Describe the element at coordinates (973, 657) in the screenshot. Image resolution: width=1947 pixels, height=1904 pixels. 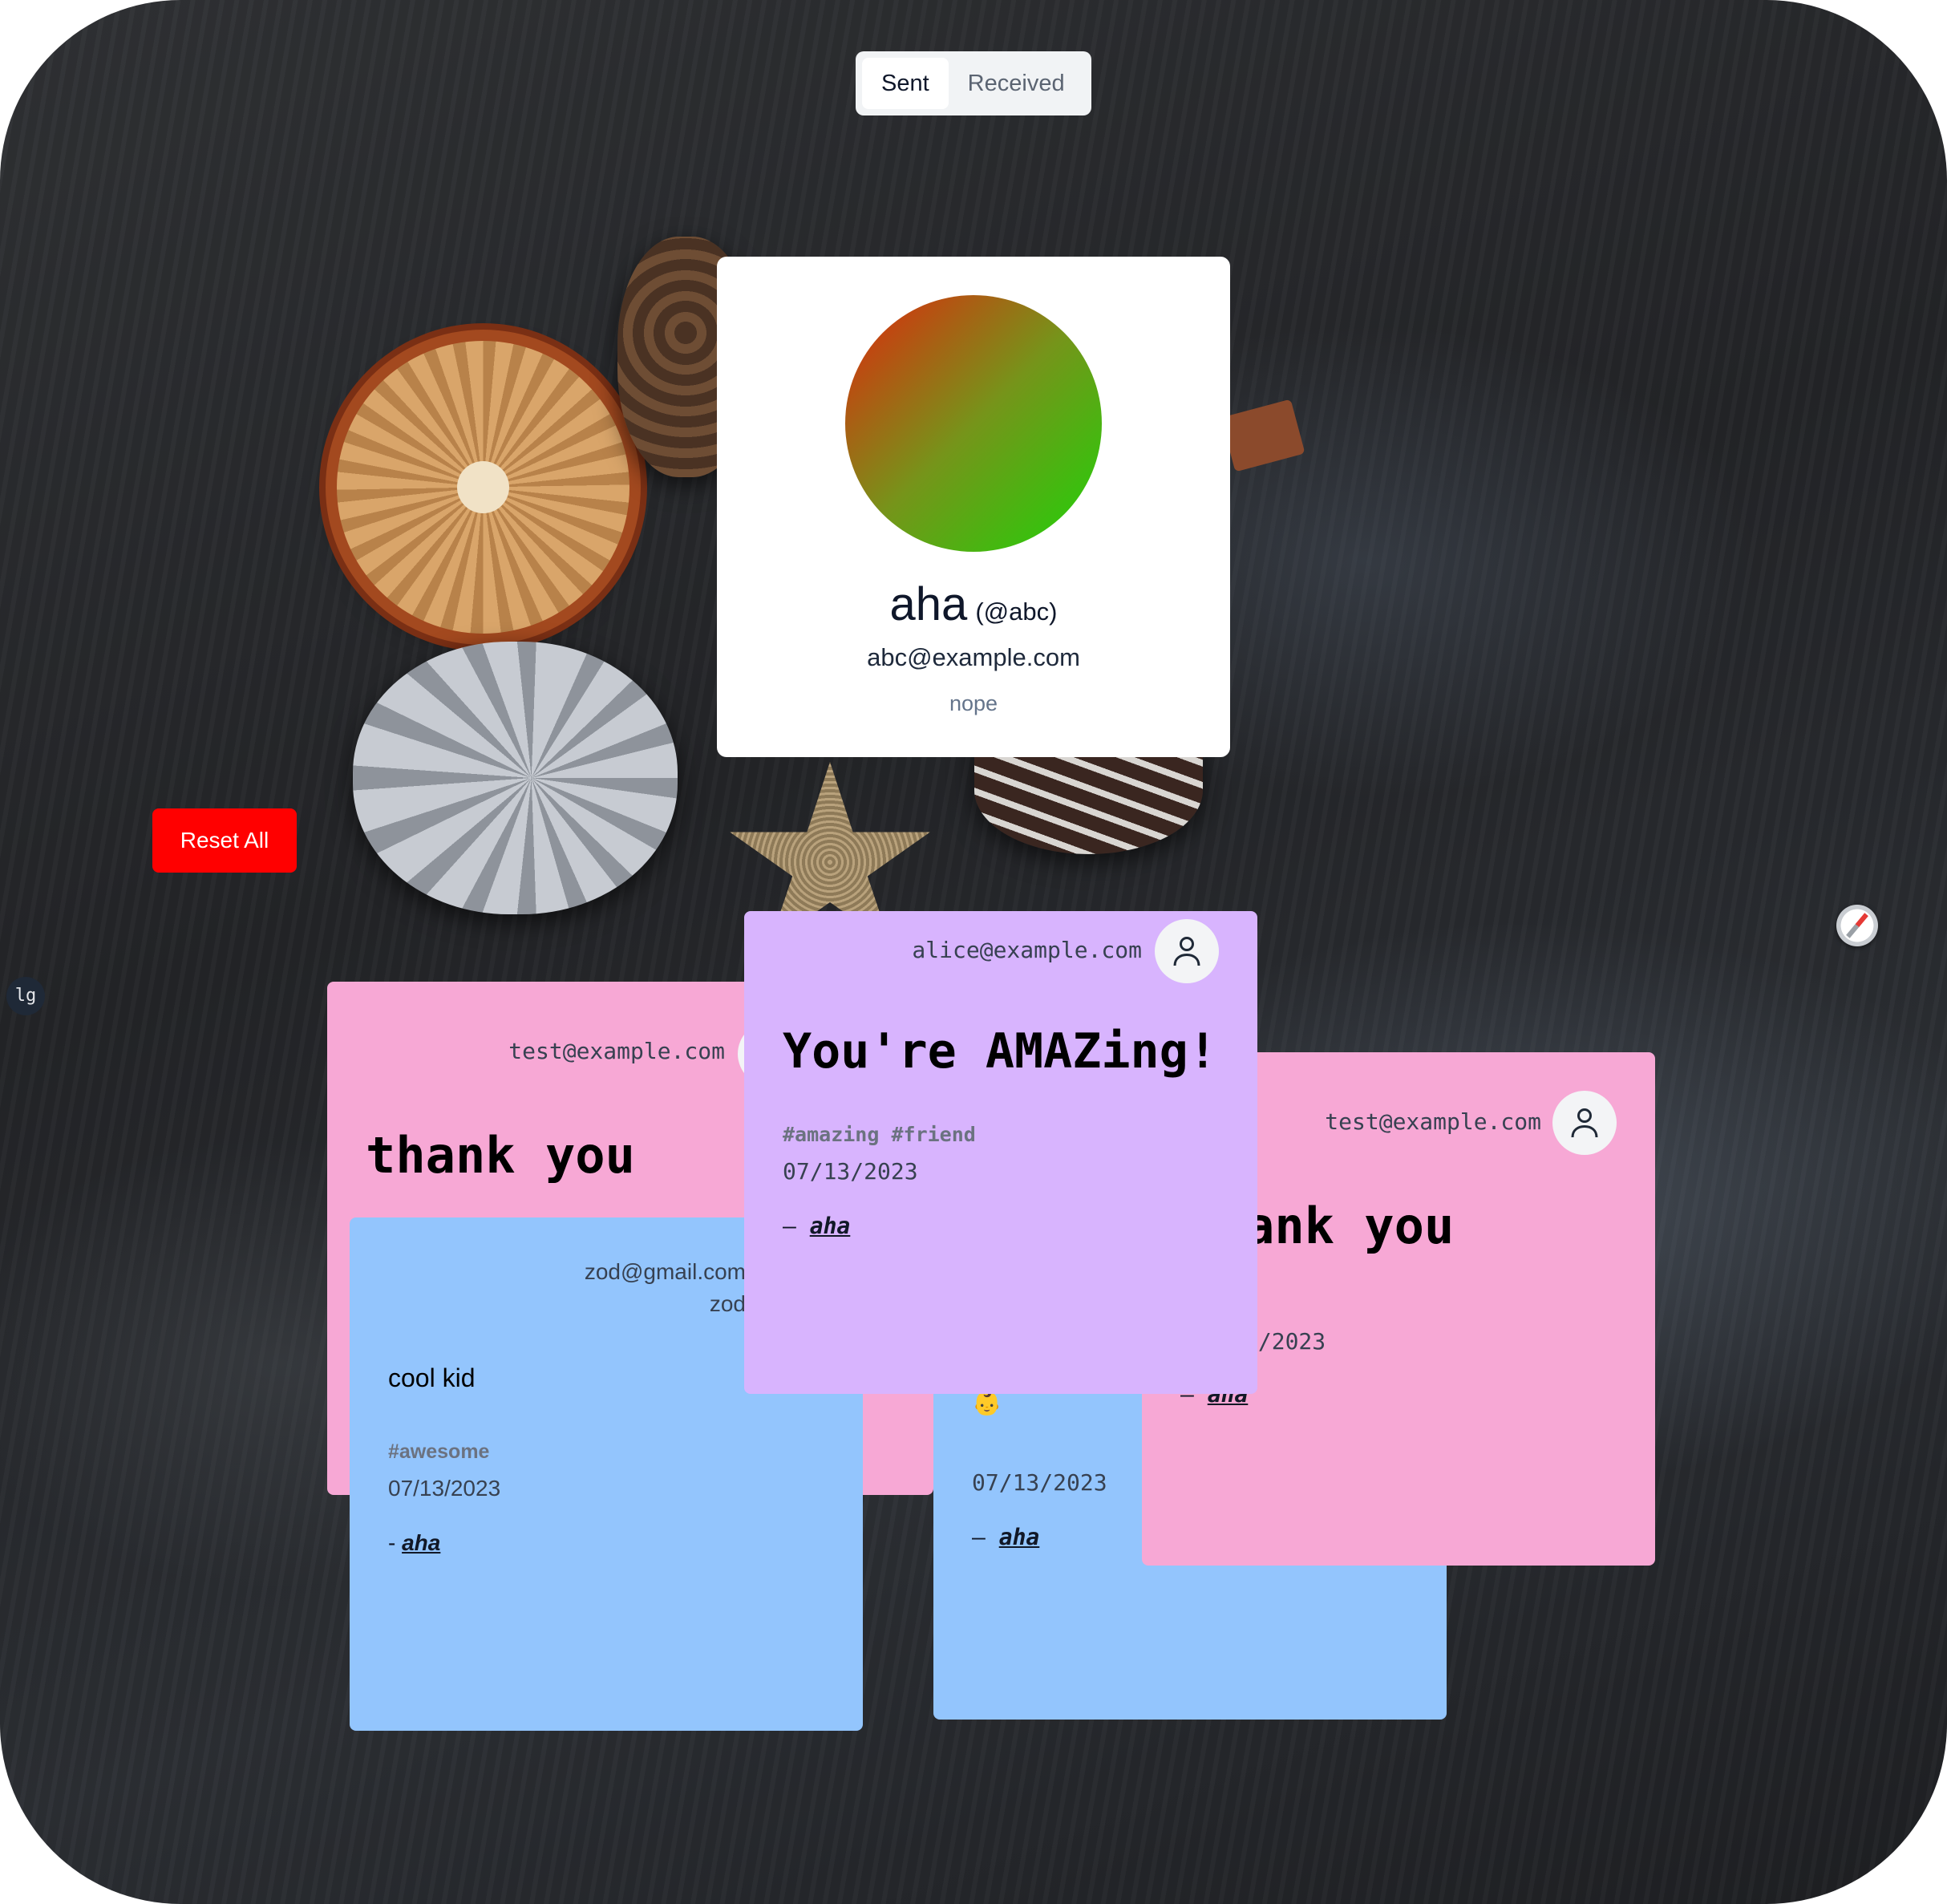
I see `profile-email: abc@example.com` at that location.